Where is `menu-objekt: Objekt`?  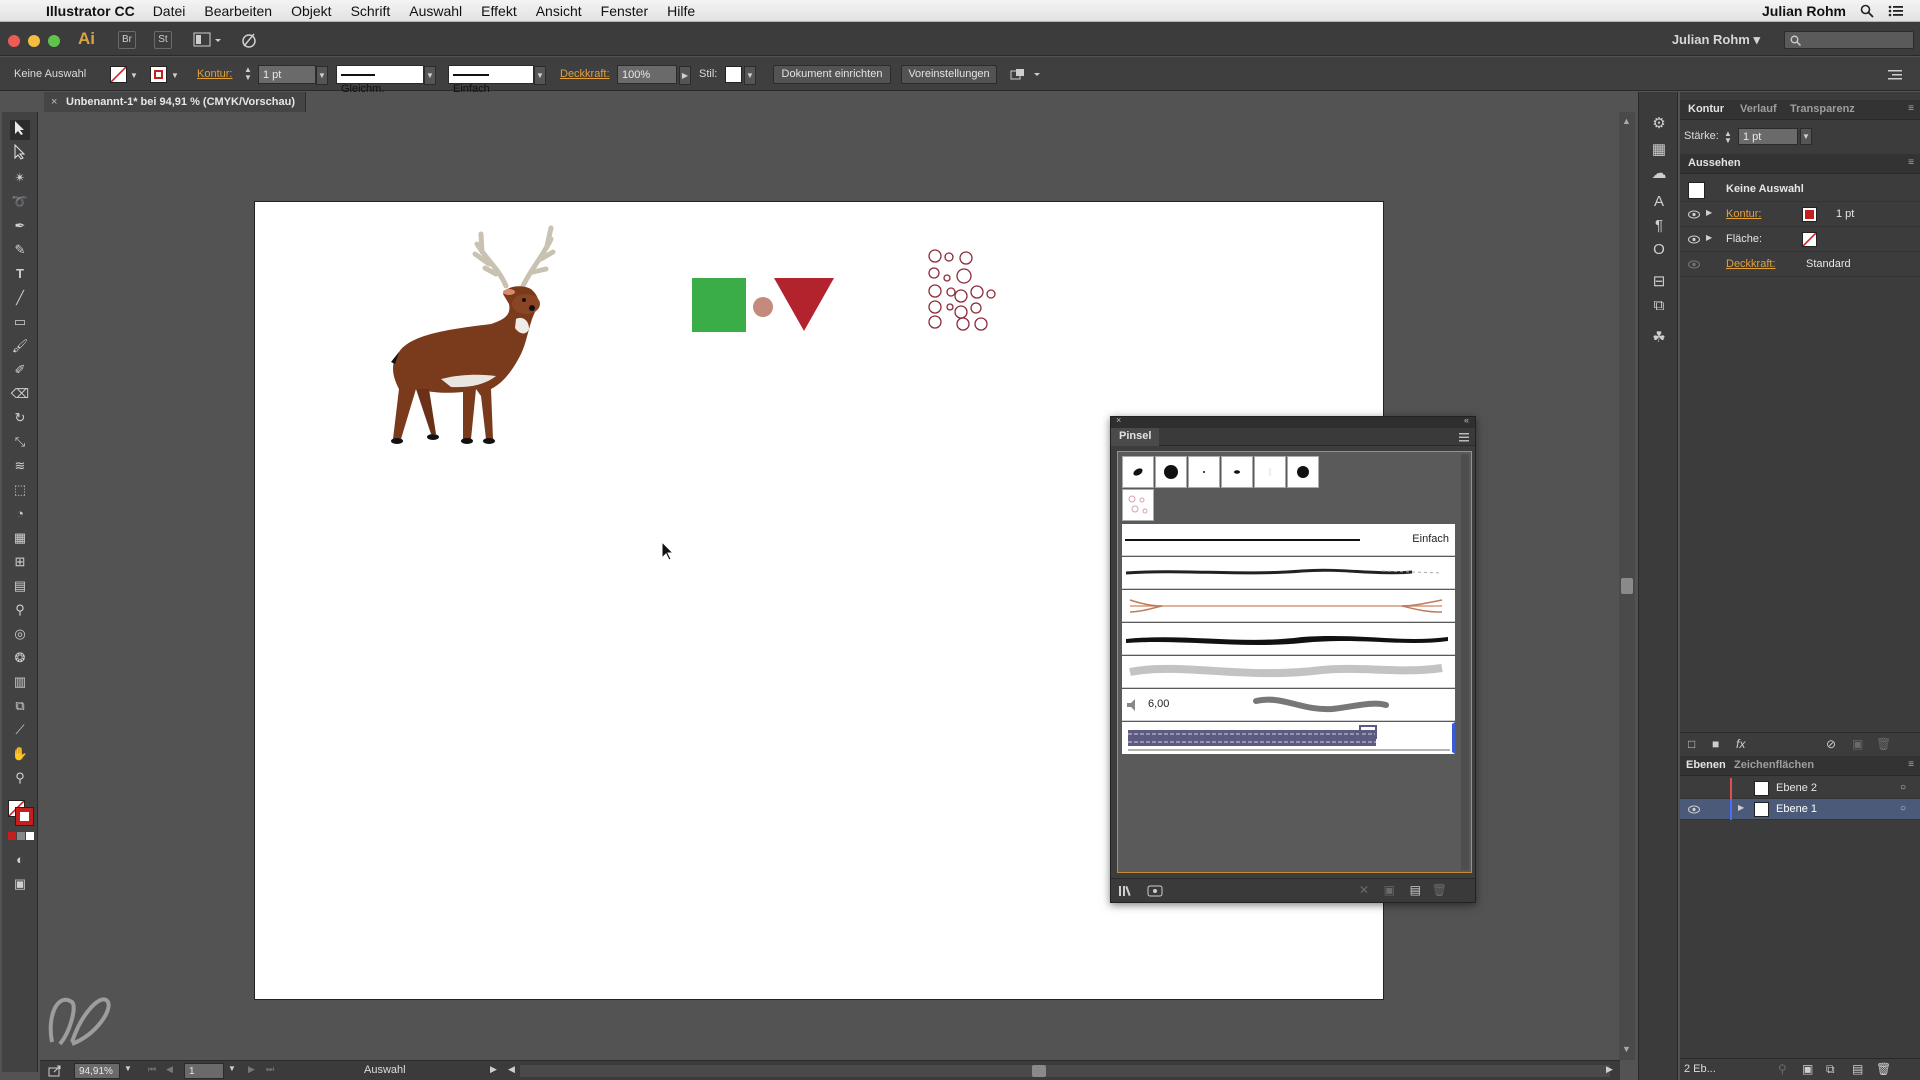
menu-objekt: Objekt is located at coordinates (311, 11).